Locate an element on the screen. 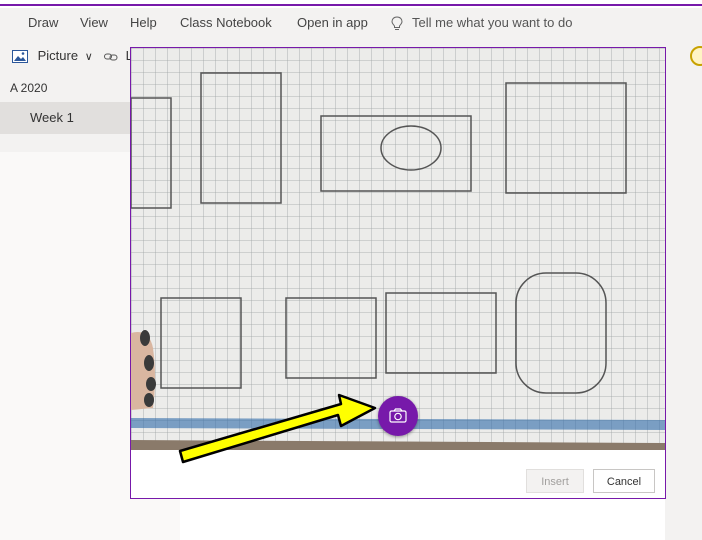  tell-me-search: Tell me what you want to do is located at coordinates (481, 23).